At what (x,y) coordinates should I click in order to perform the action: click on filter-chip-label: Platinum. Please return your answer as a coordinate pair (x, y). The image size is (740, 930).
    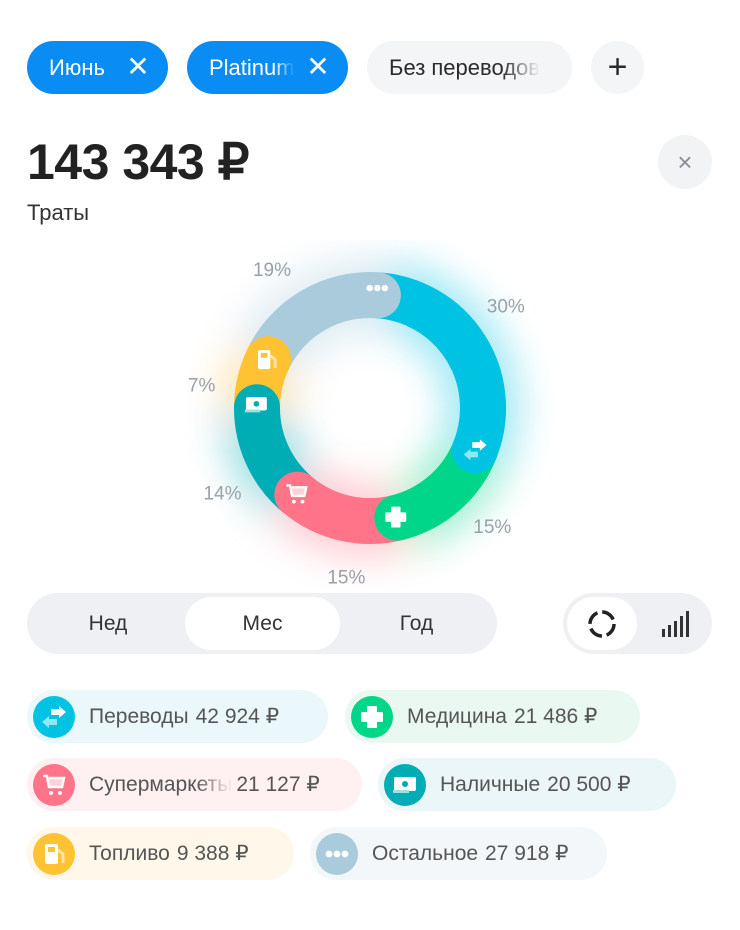
    Looking at the image, I should click on (252, 67).